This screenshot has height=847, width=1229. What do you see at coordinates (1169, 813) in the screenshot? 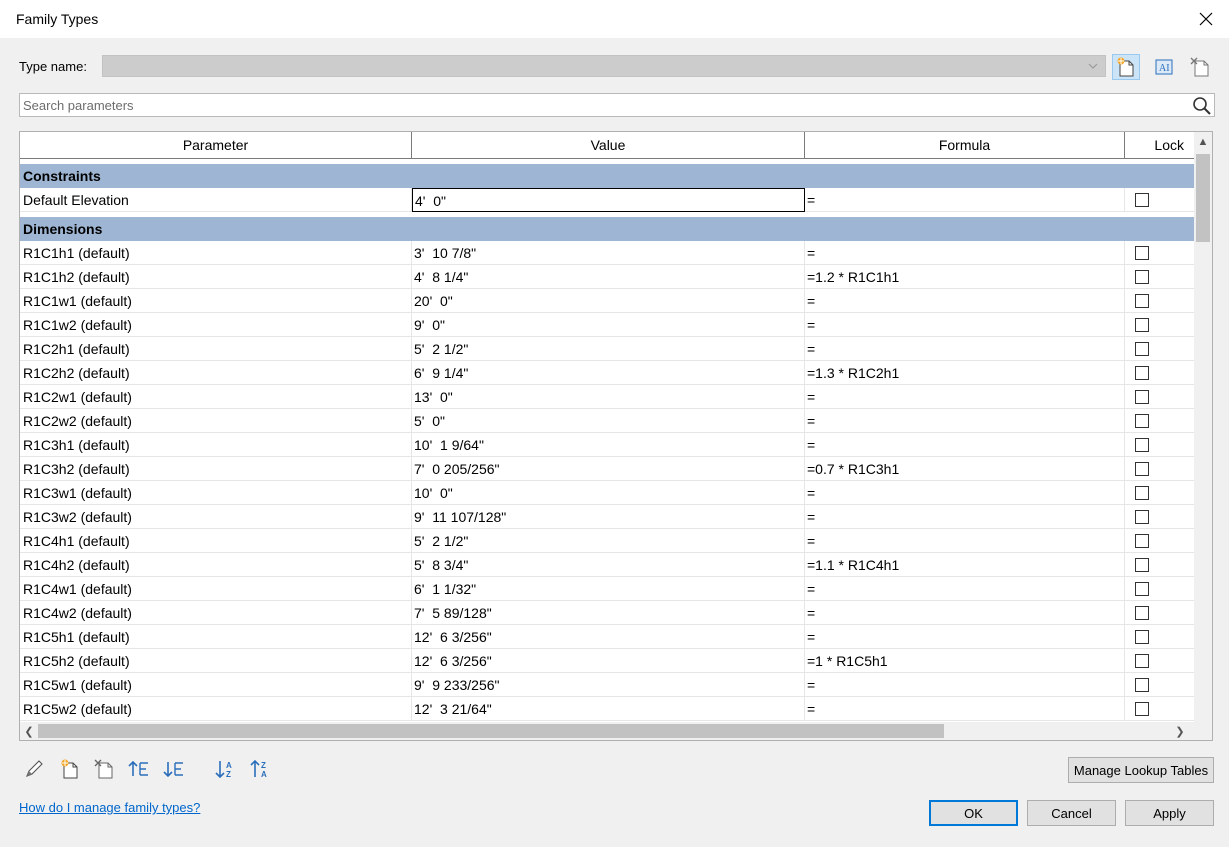
I see `apply-button: Apply` at bounding box center [1169, 813].